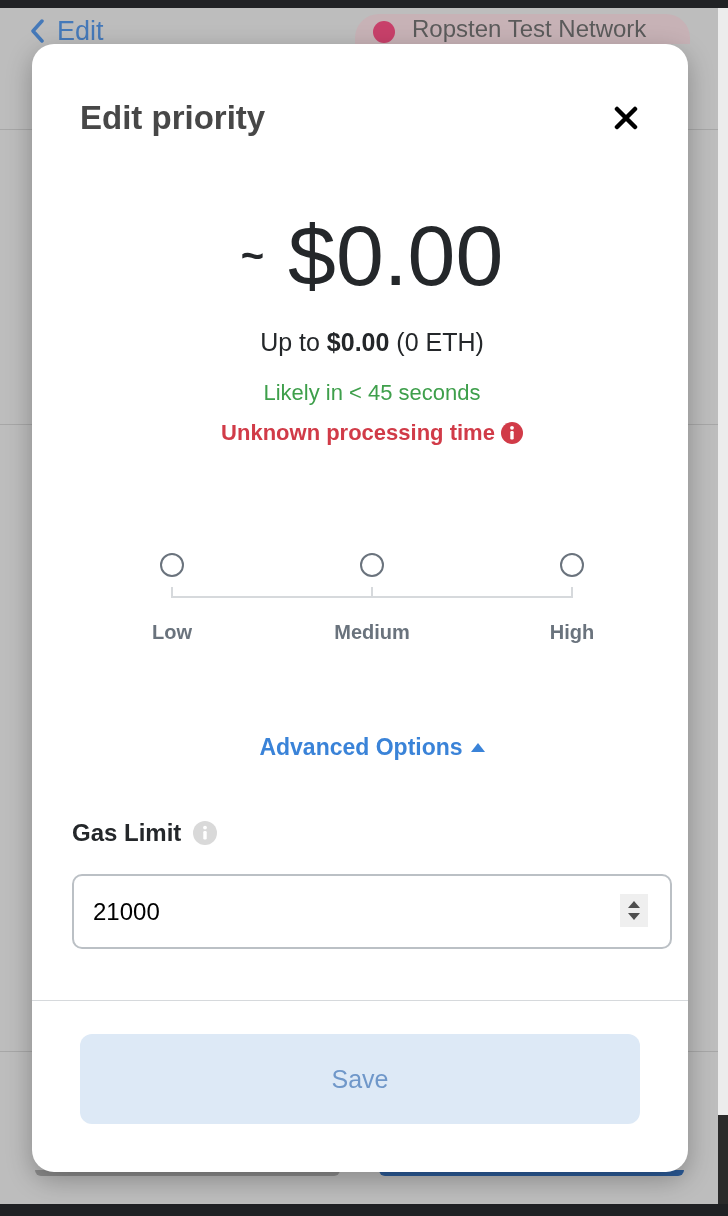  Describe the element at coordinates (358, 433) in the screenshot. I see `timing-warning: Unknown processing time` at that location.